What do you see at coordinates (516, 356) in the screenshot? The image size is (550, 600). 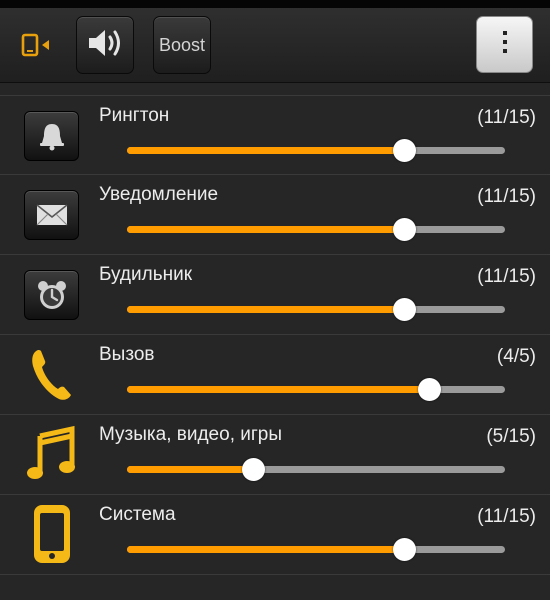 I see `row-count: (4/5)` at bounding box center [516, 356].